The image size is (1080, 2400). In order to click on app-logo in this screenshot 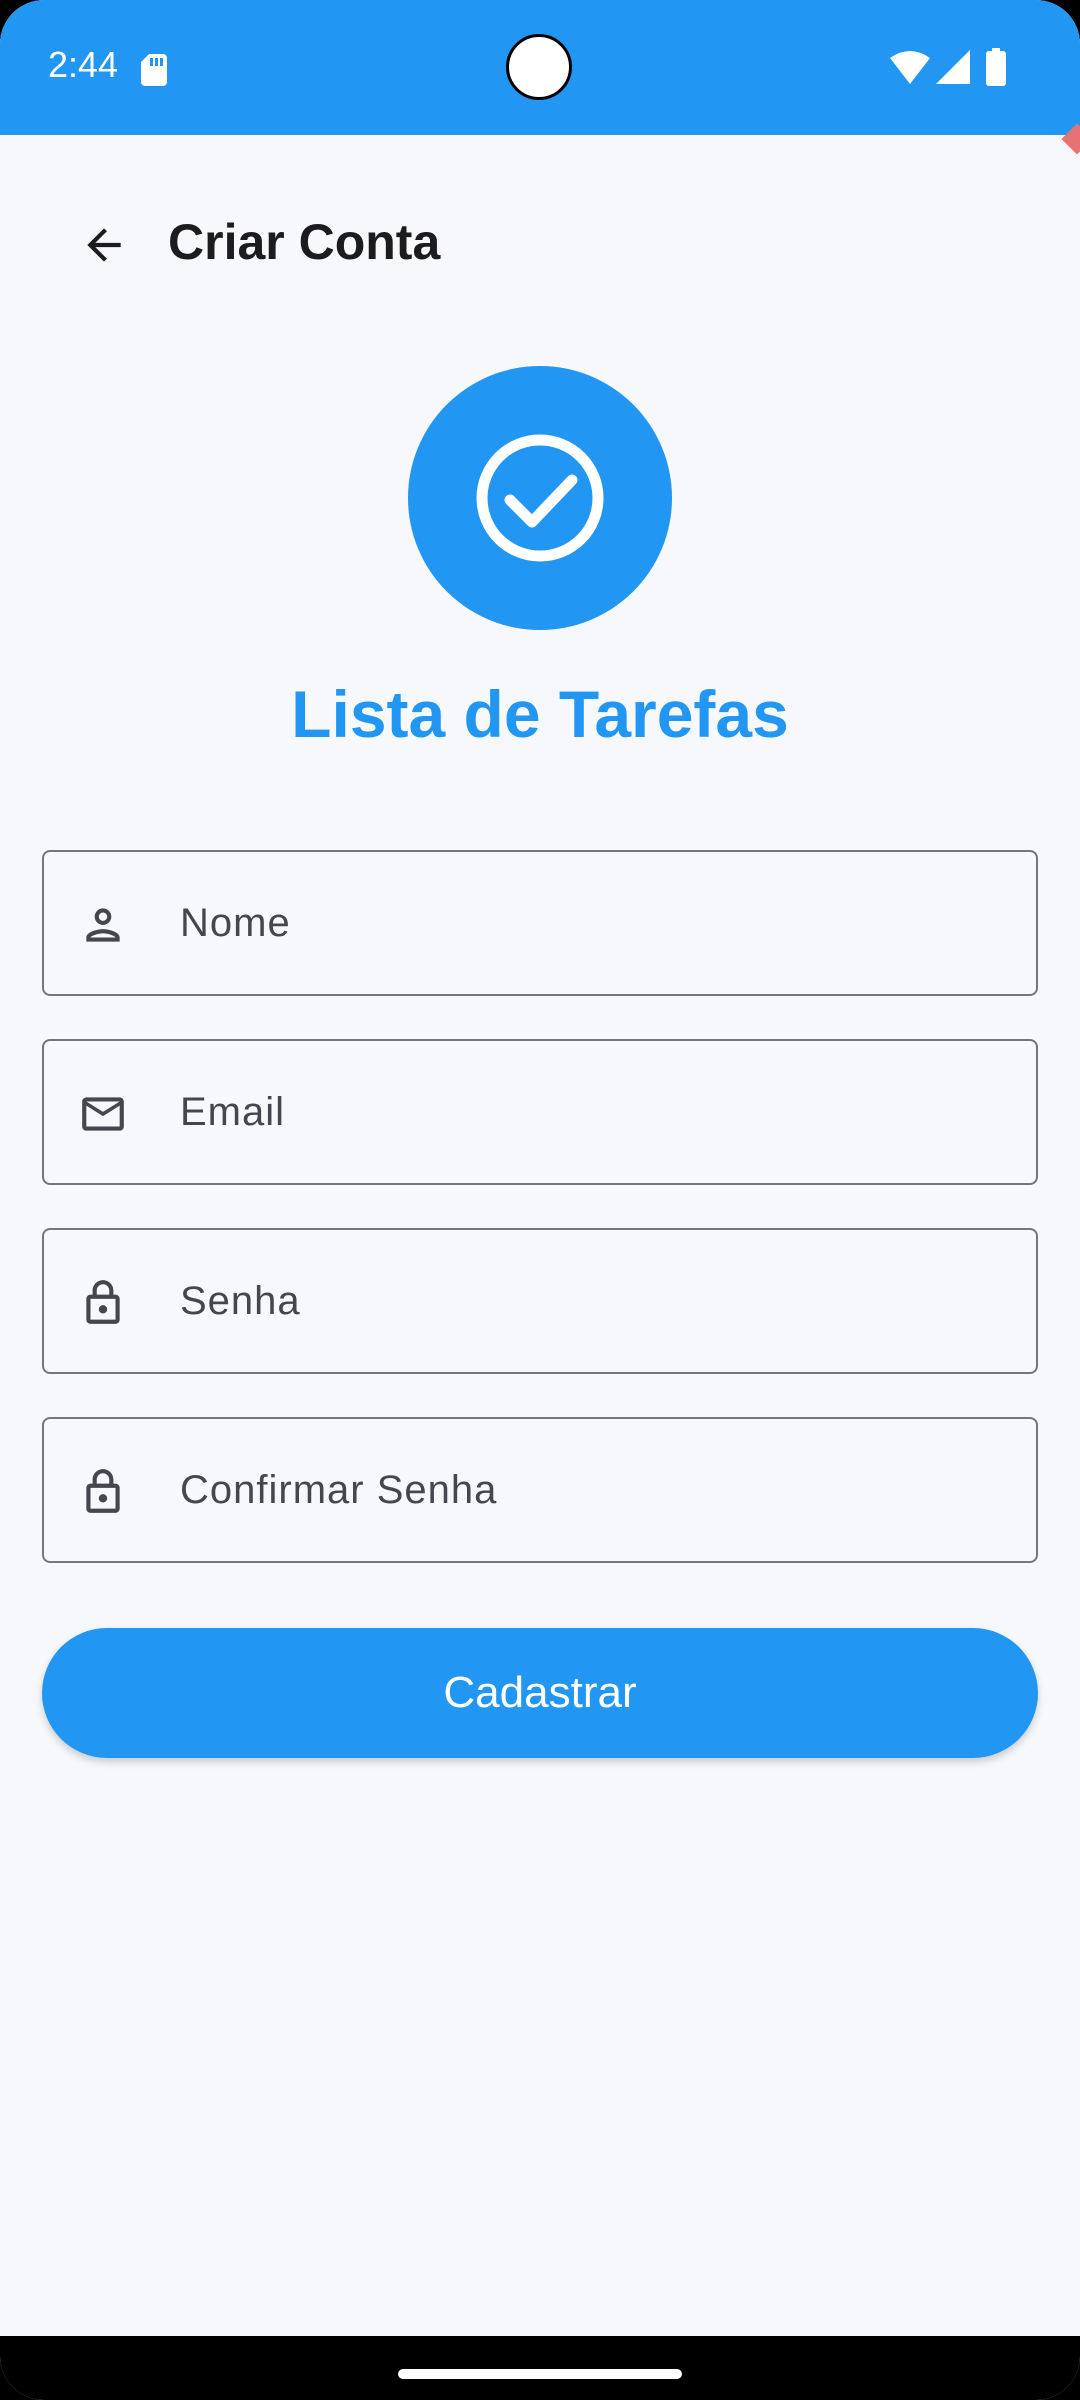, I will do `click(540, 498)`.